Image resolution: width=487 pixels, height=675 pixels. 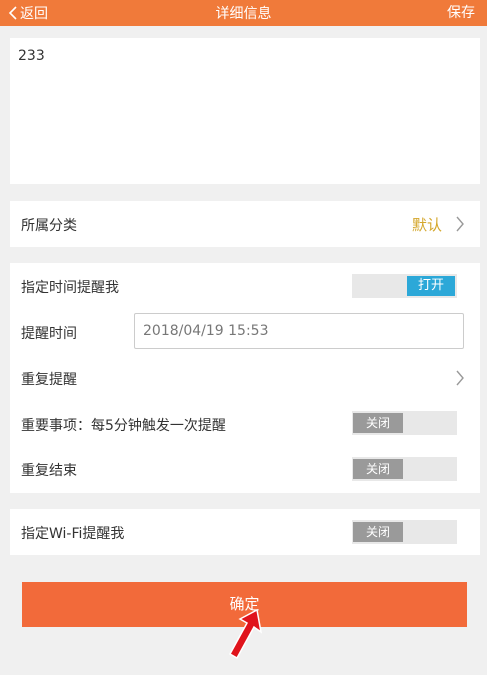 What do you see at coordinates (404, 469) in the screenshot?
I see `repeat-end-toggle: 关闭` at bounding box center [404, 469].